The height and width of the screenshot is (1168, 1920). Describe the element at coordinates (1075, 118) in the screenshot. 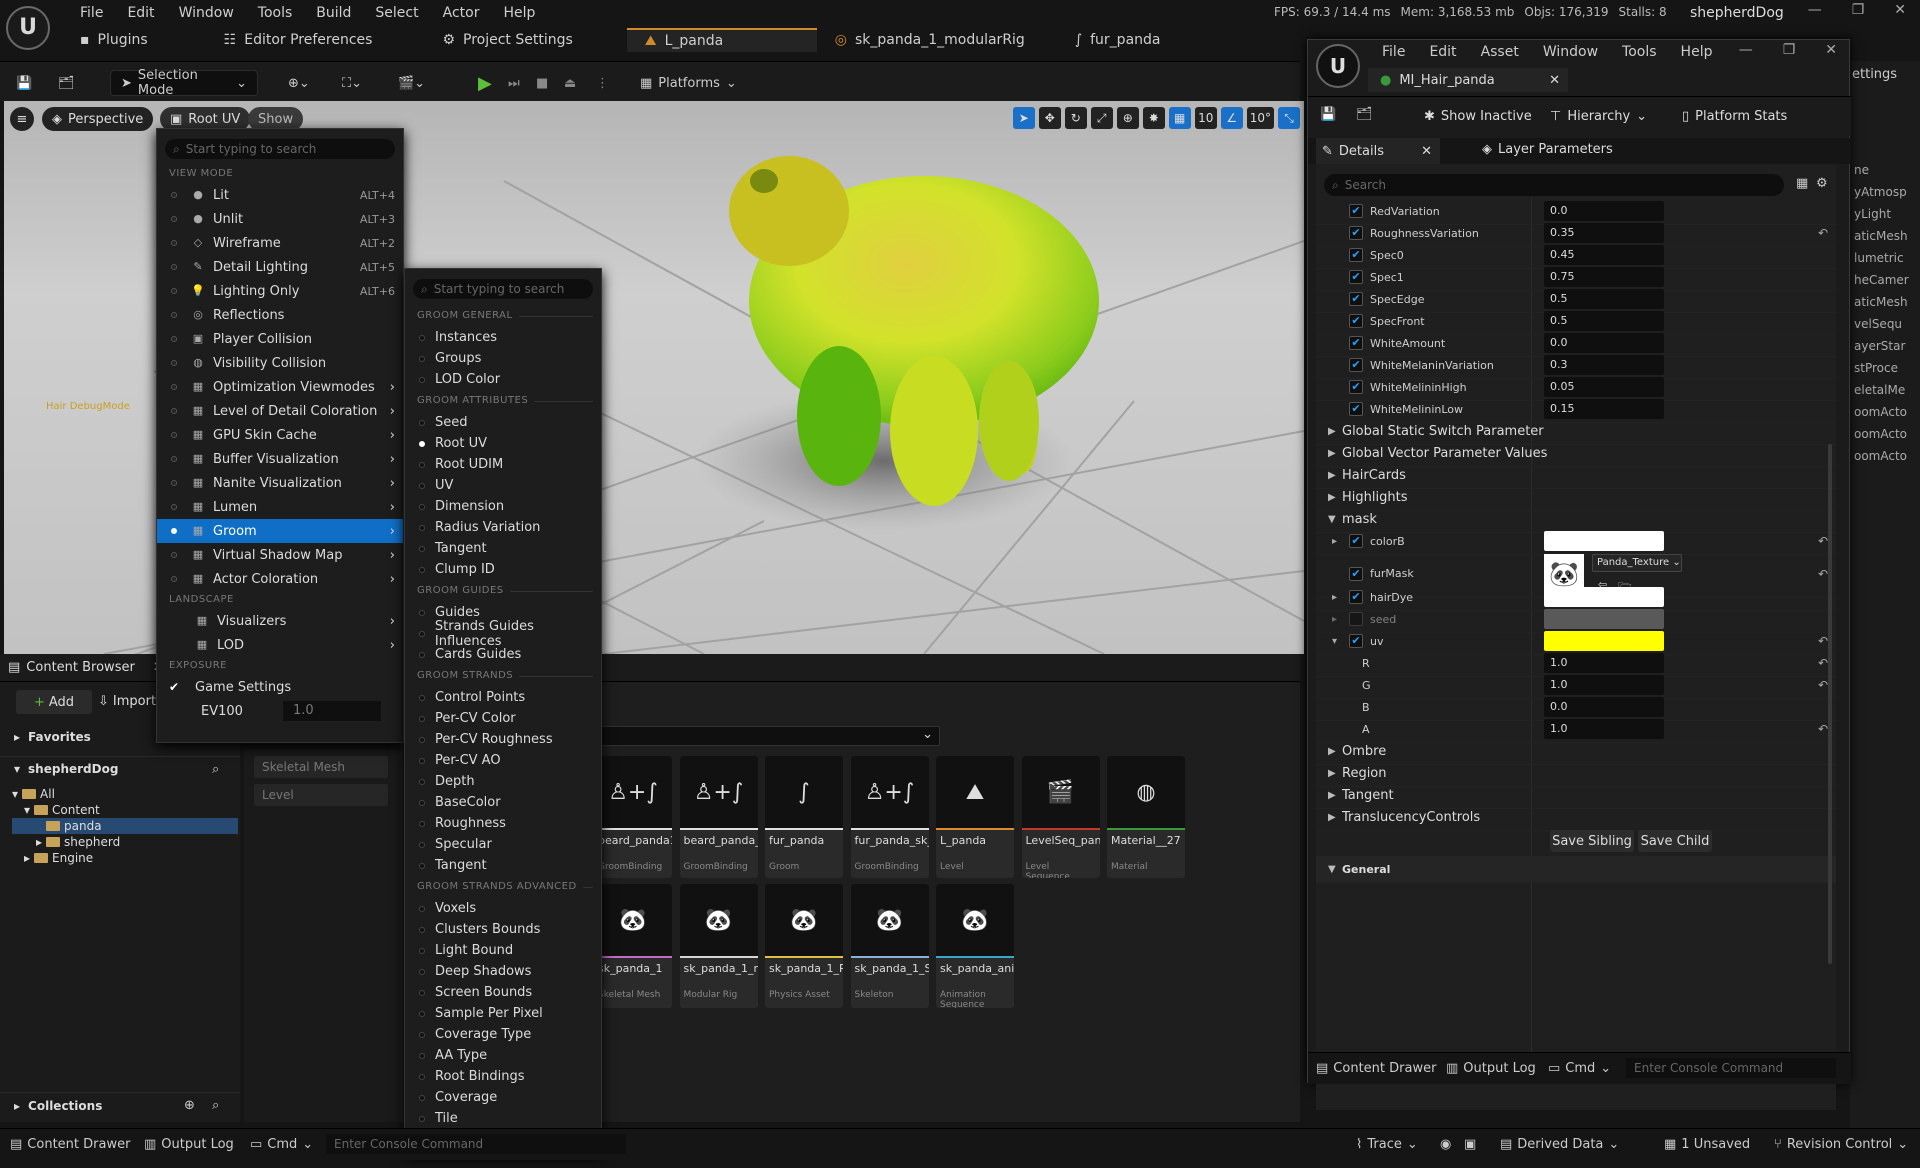

I see `rotate-tool-icon: ↻` at that location.